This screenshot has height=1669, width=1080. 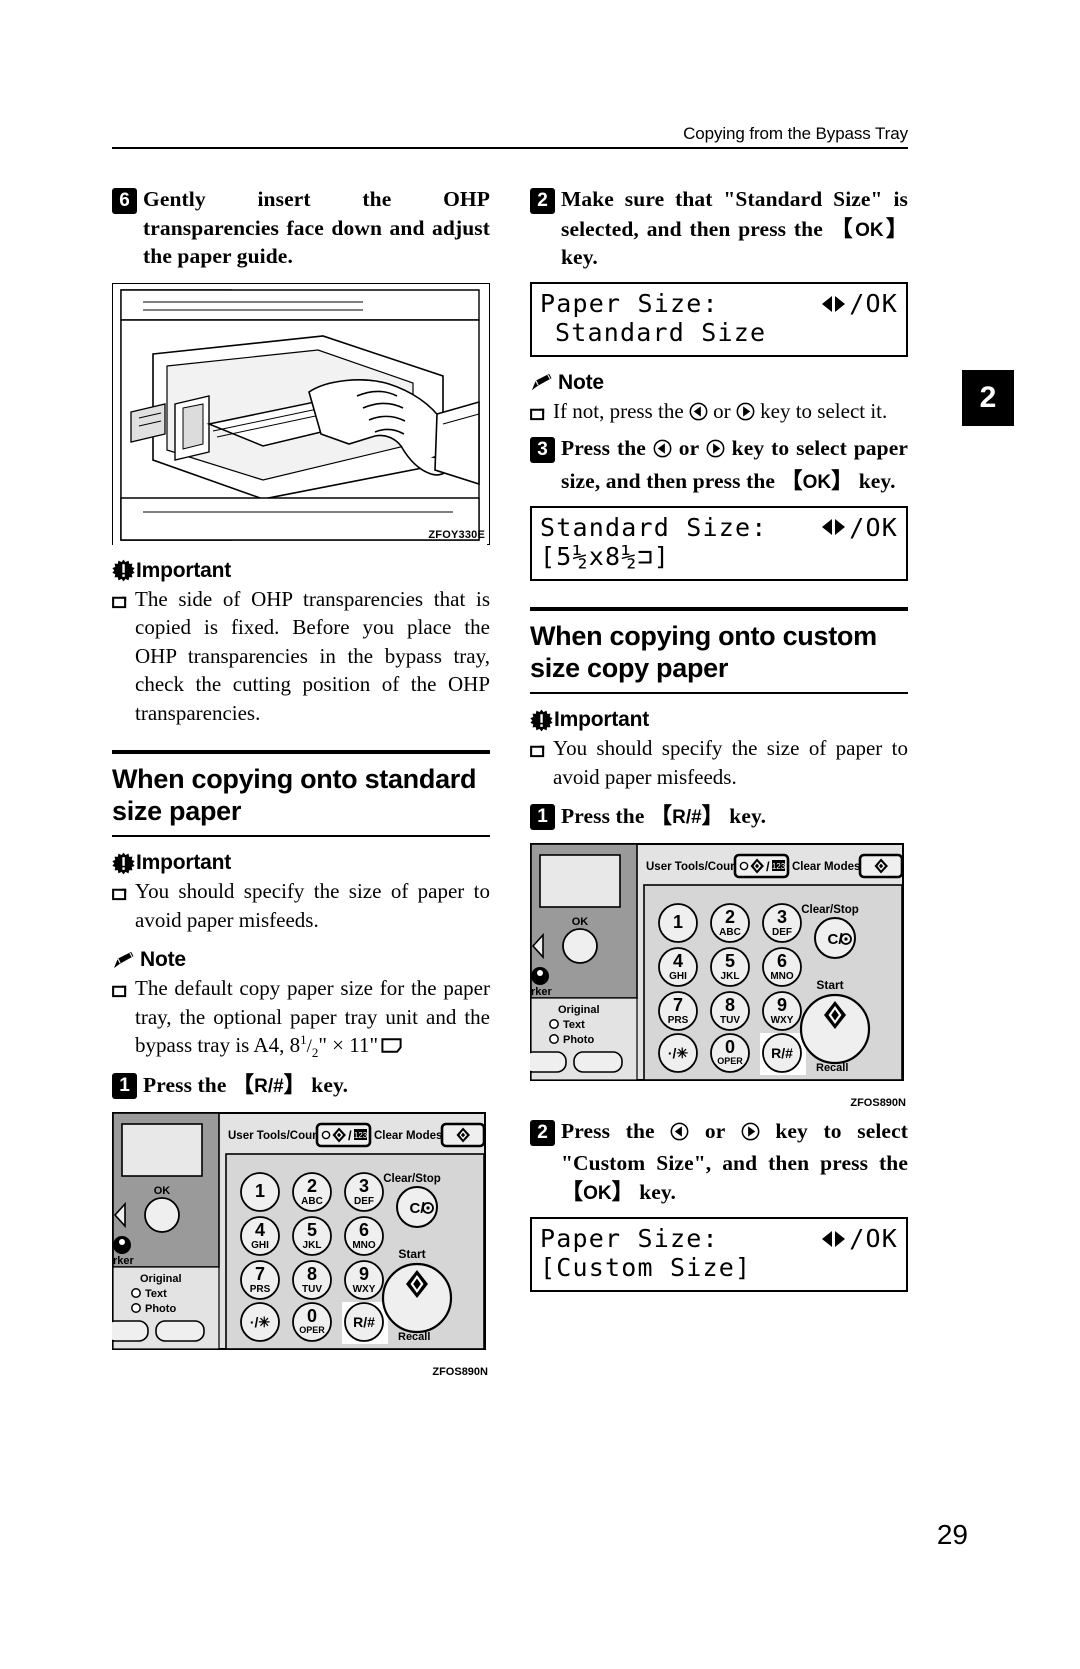 I want to click on note-text-post: key to select it., so click(x=821, y=410).